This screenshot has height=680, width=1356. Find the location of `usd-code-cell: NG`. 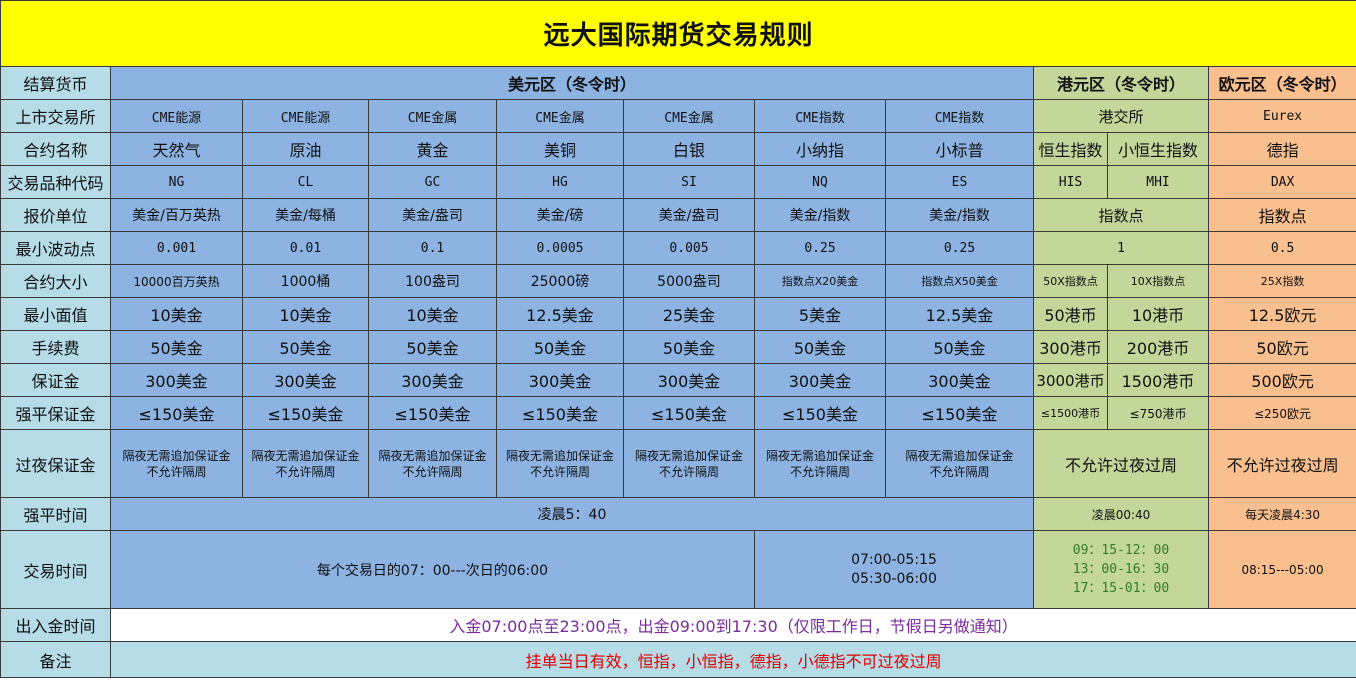

usd-code-cell: NG is located at coordinates (176, 182).